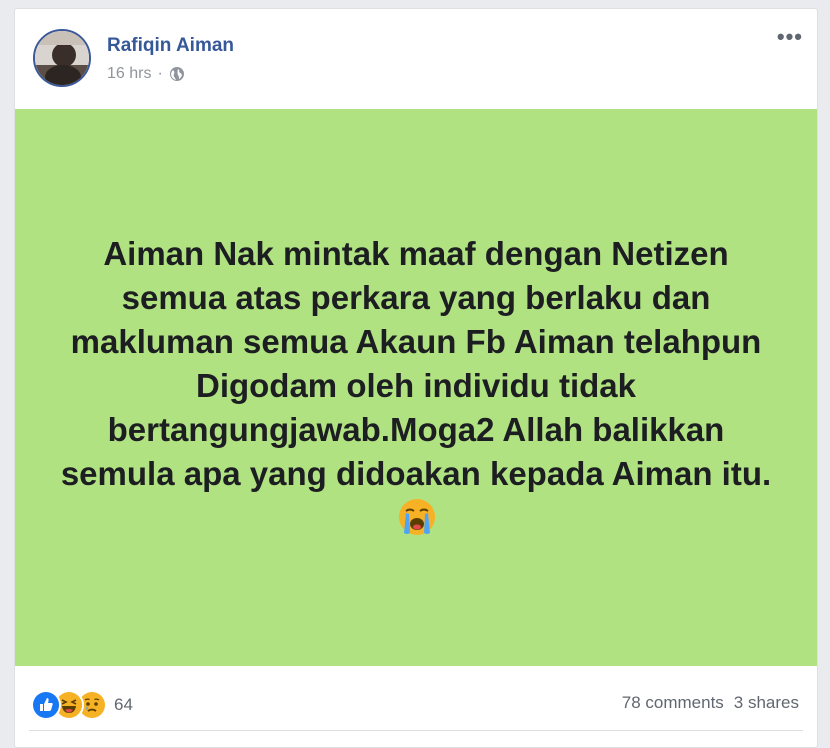 The width and height of the screenshot is (830, 748). Describe the element at coordinates (673, 703) in the screenshot. I see `comments-count-link: 78 comments` at that location.